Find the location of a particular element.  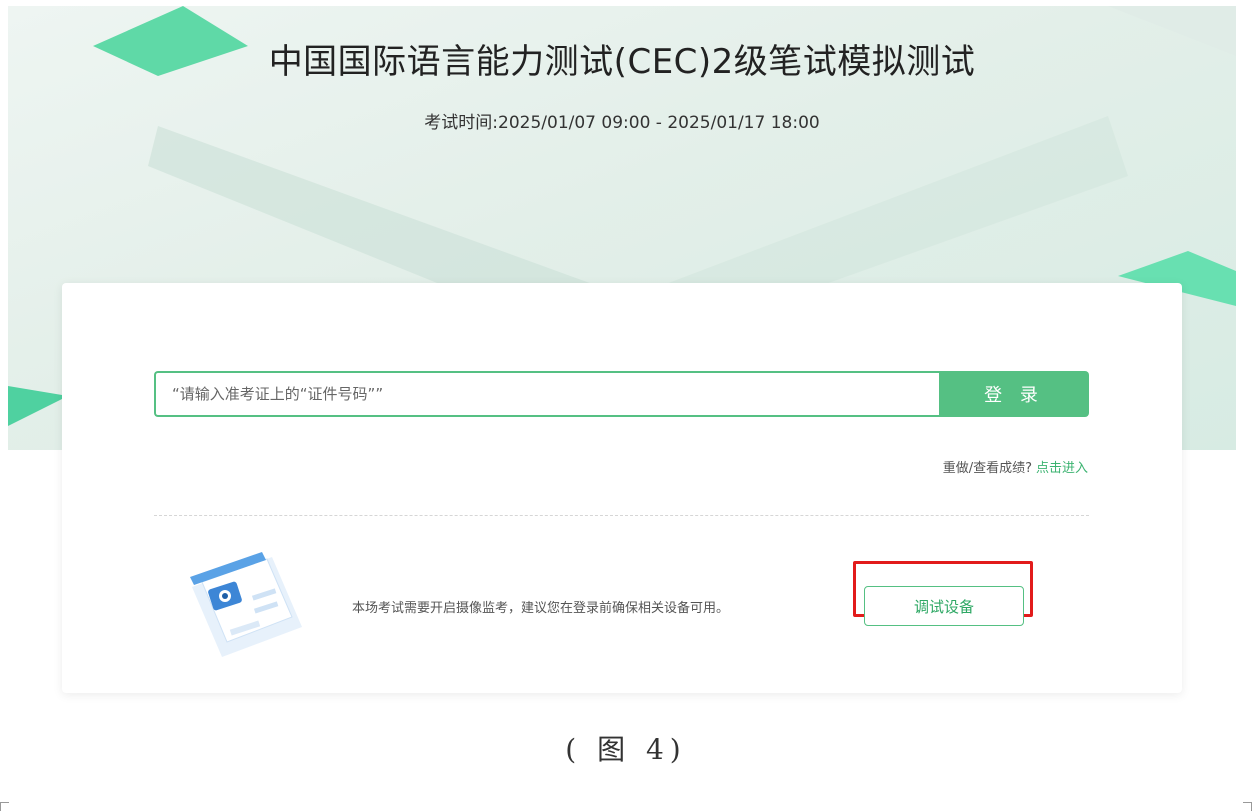

login-row: 登 录 is located at coordinates (621, 394).